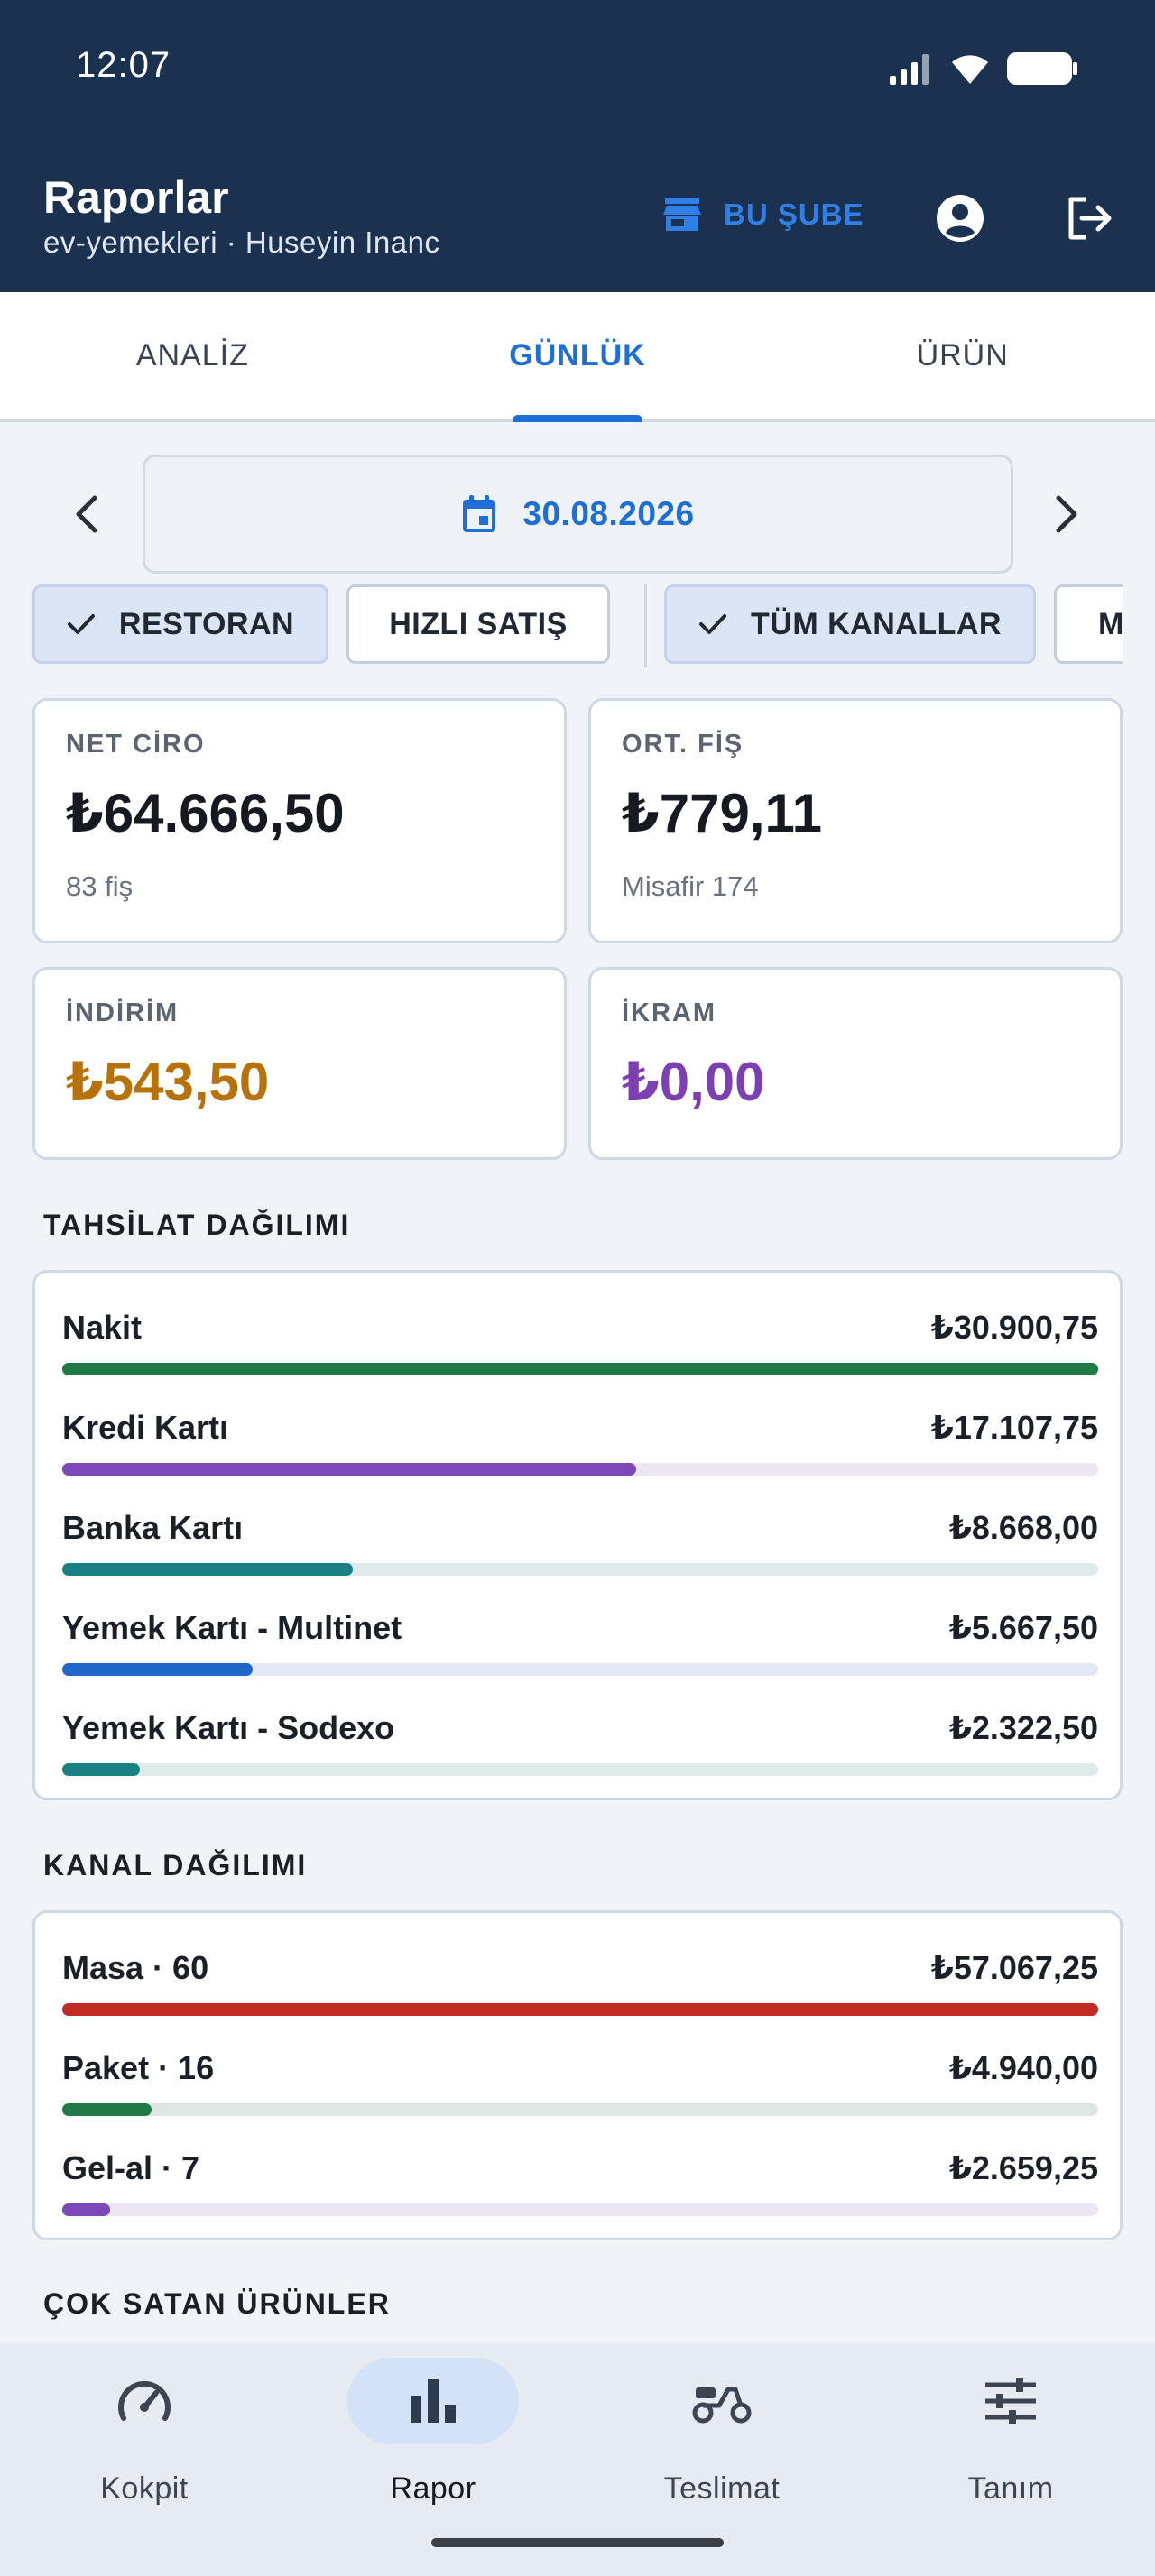 This screenshot has width=1155, height=2576. Describe the element at coordinates (580, 2195) in the screenshot. I see `channel-row: Gel-al · 7 ₺2.659,25` at that location.